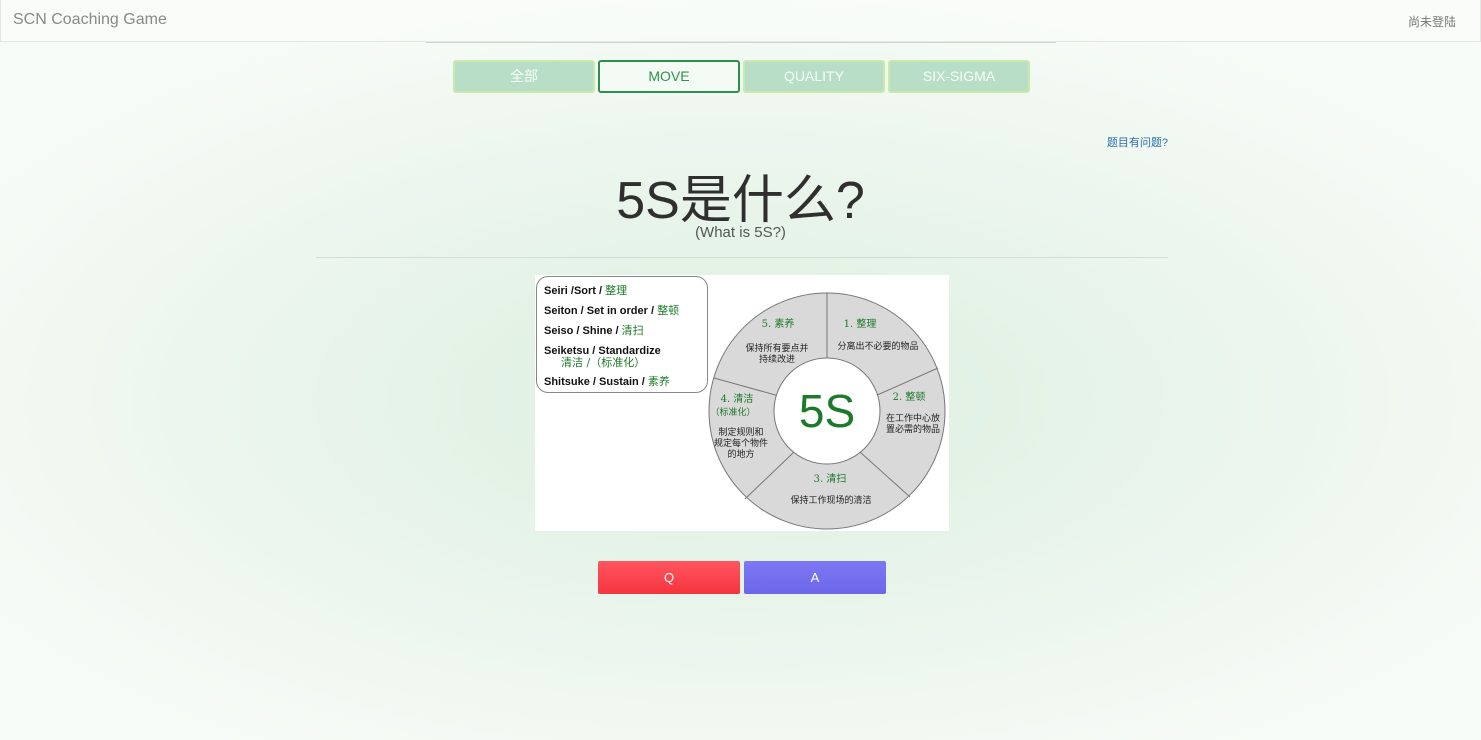 This screenshot has height=740, width=1481. What do you see at coordinates (740, 21) in the screenshot?
I see `top-navbar: SCN Coaching Game 尚未登陆` at bounding box center [740, 21].